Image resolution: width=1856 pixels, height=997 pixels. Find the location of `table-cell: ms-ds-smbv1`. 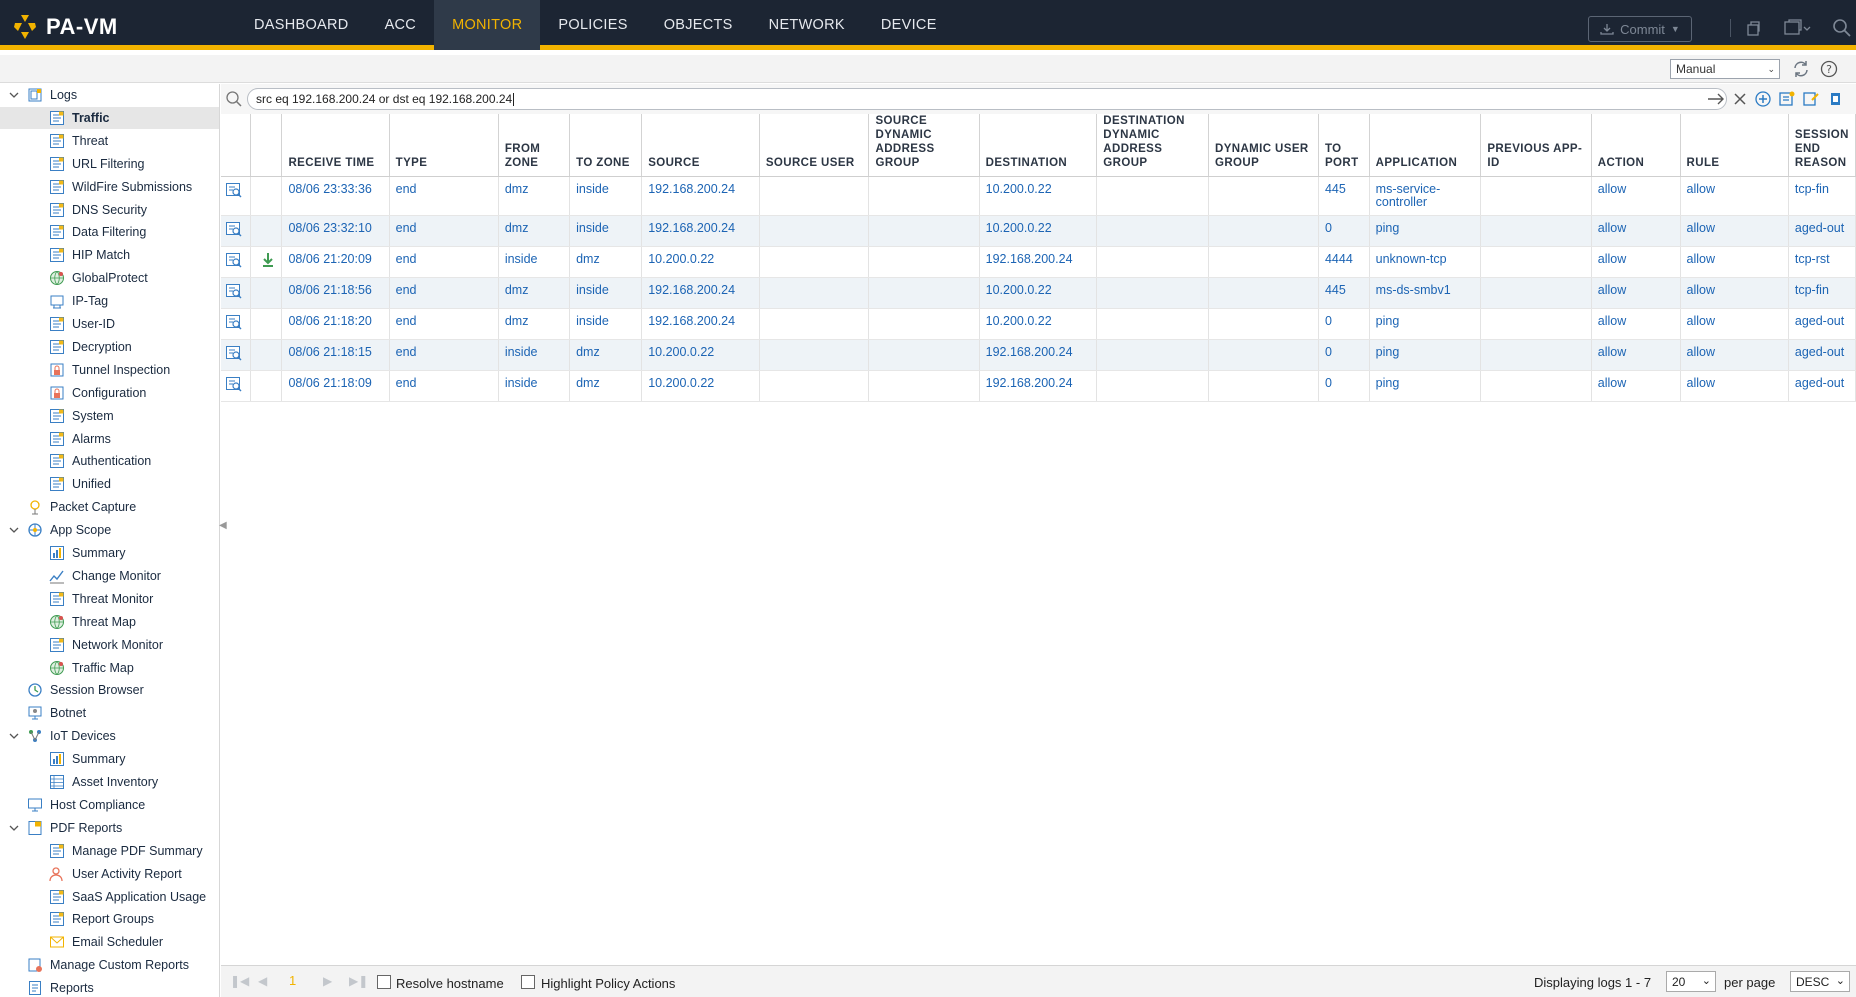

table-cell: ms-ds-smbv1 is located at coordinates (1425, 293).